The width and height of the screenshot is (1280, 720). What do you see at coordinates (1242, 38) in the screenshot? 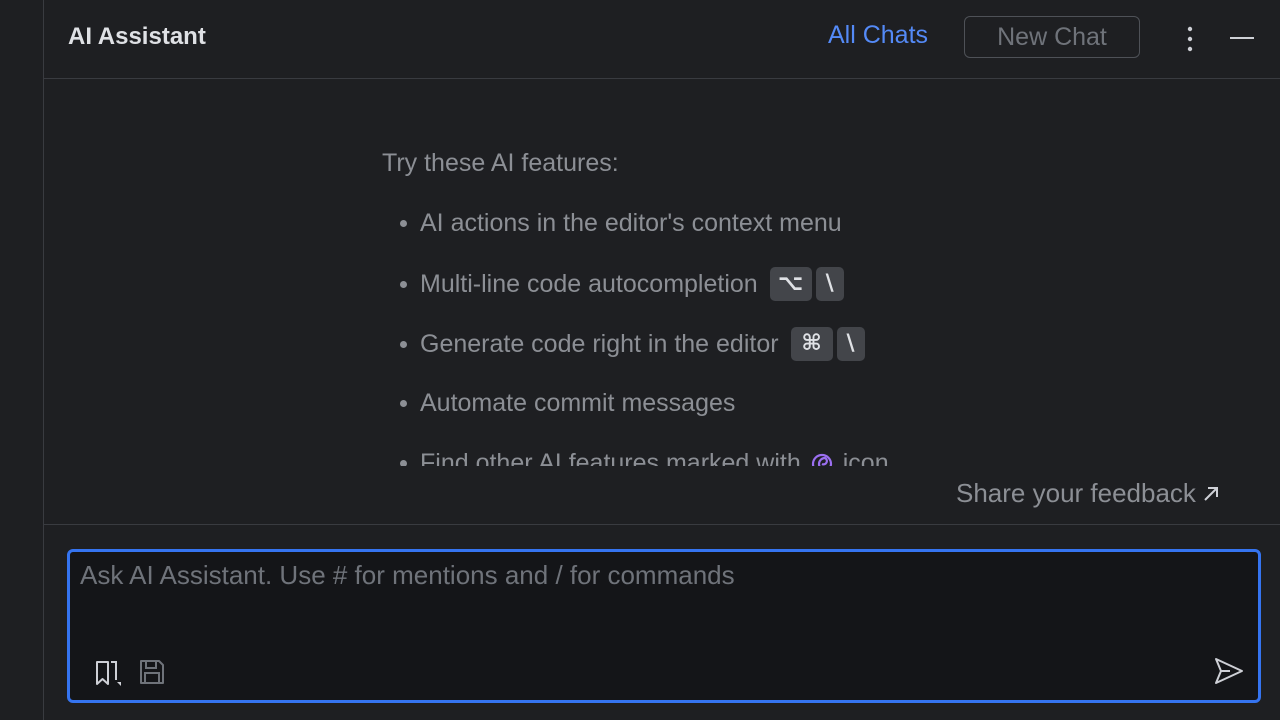
I see `minimize-icon` at bounding box center [1242, 38].